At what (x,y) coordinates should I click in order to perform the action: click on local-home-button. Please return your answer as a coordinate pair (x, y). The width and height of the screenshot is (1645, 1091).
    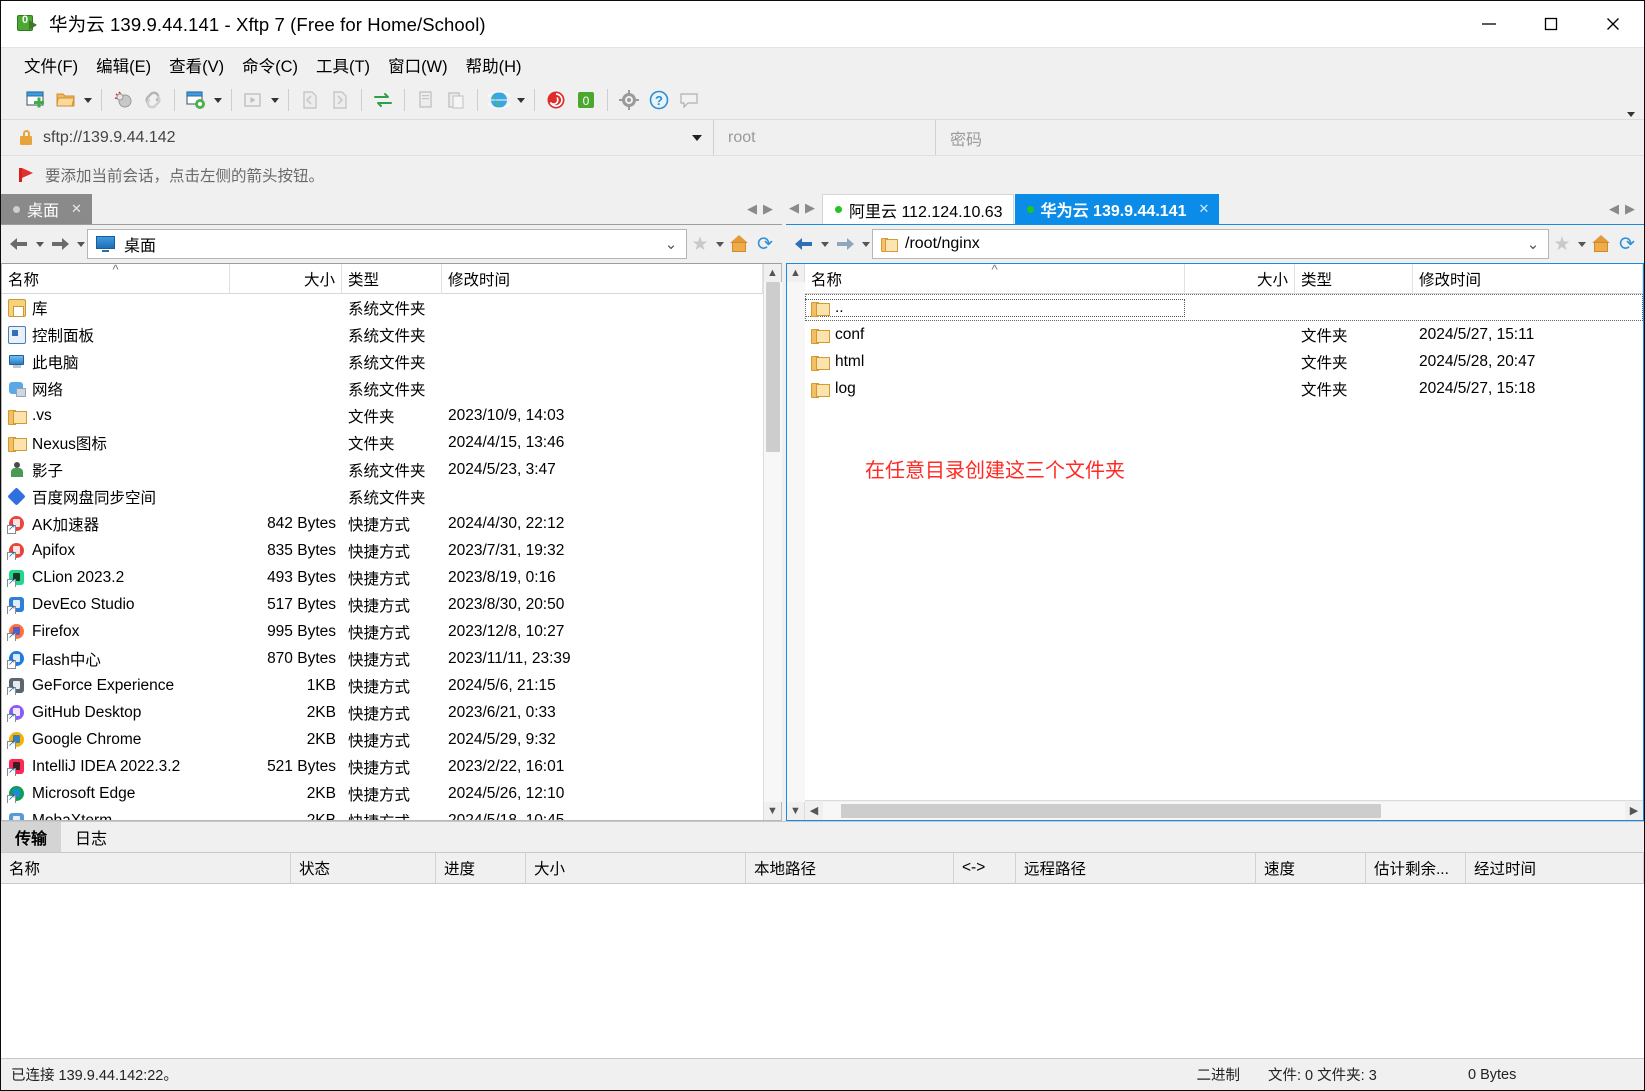
    Looking at the image, I should click on (739, 244).